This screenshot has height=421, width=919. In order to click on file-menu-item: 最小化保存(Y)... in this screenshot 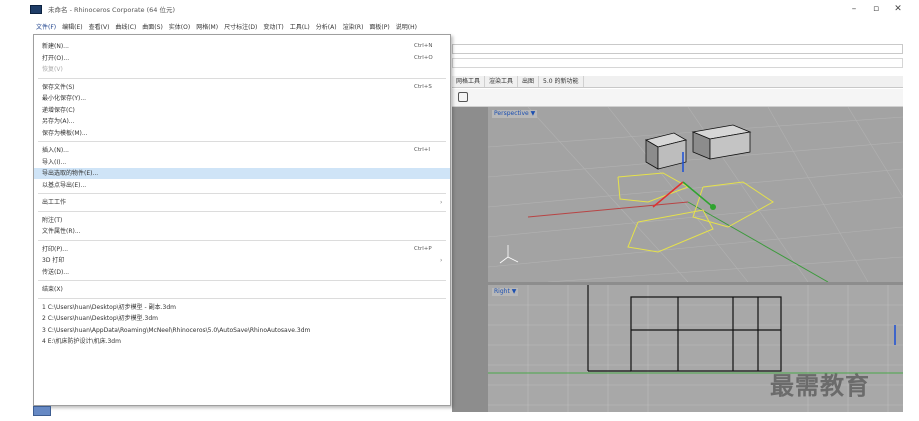, I will do `click(242, 98)`.